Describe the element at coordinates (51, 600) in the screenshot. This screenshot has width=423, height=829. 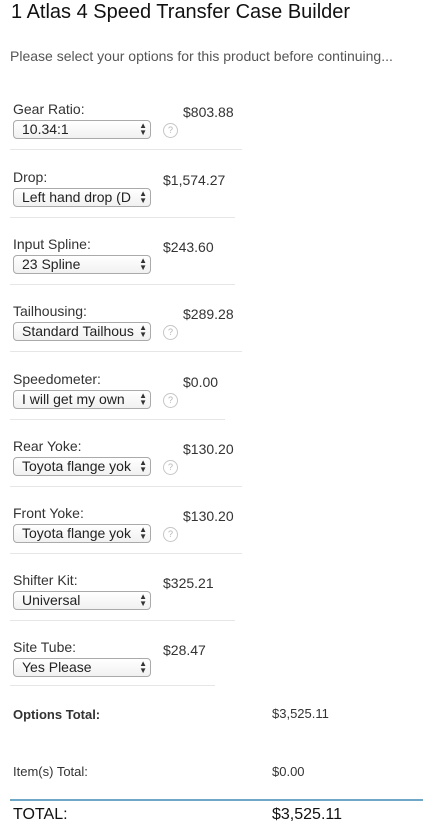
I see `select-value: Universal` at that location.